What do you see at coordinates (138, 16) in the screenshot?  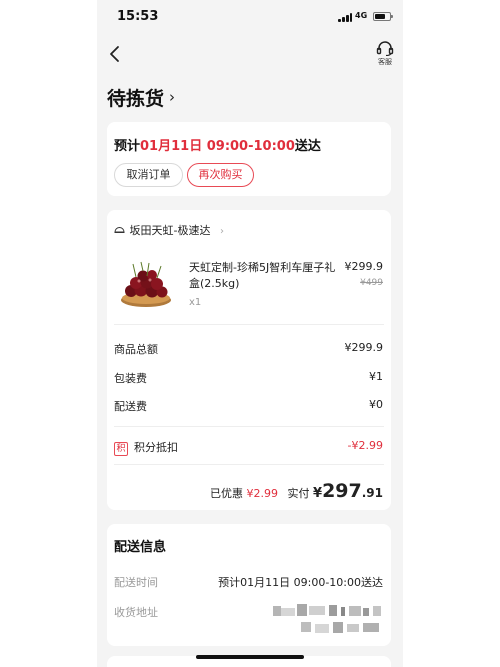 I see `status-time: 15:53` at bounding box center [138, 16].